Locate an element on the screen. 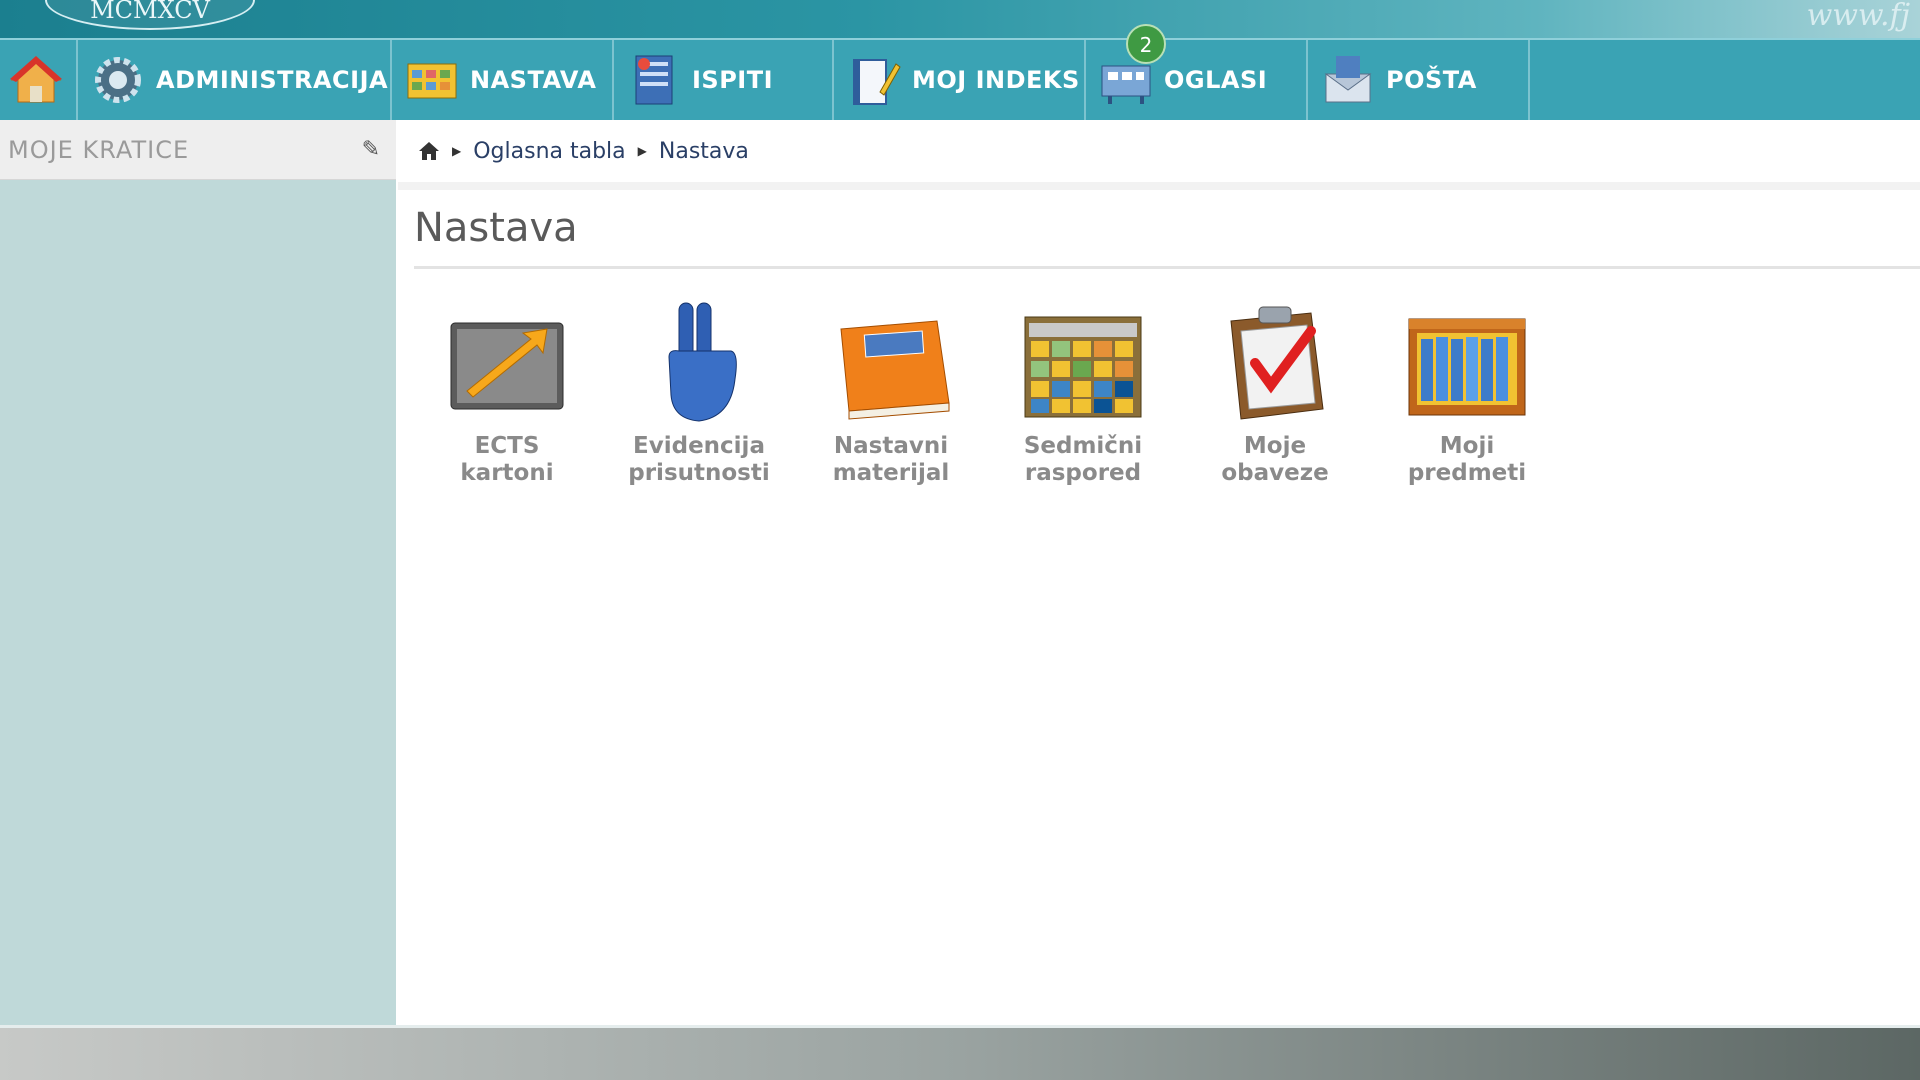  tile-label: ECTS is located at coordinates (507, 446).